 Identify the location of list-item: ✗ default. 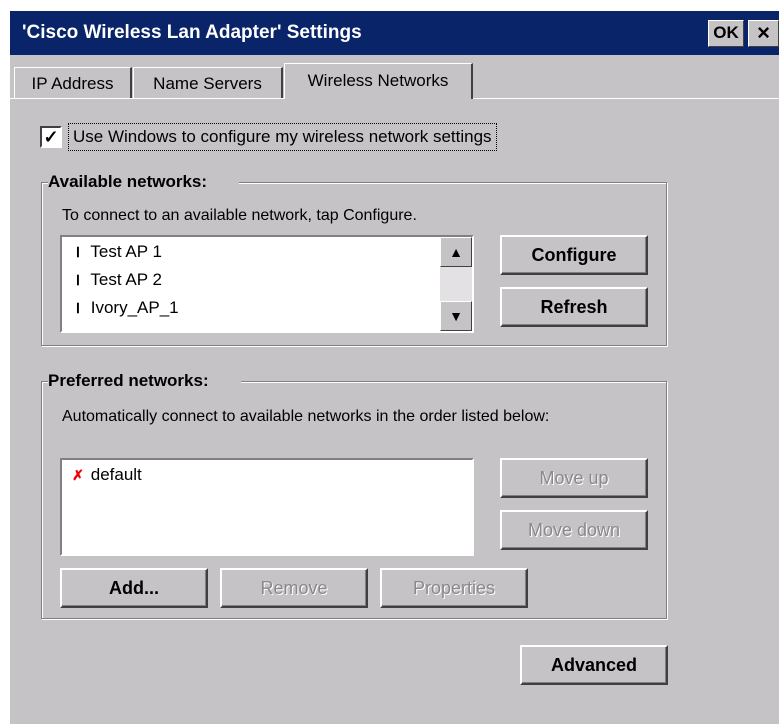
(106, 475).